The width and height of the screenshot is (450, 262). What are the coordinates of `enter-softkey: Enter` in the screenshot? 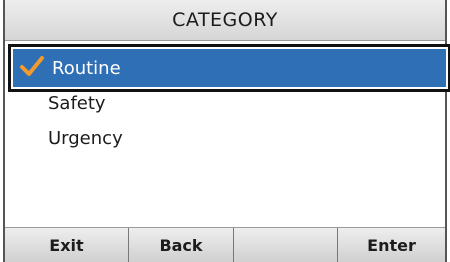 It's located at (391, 245).